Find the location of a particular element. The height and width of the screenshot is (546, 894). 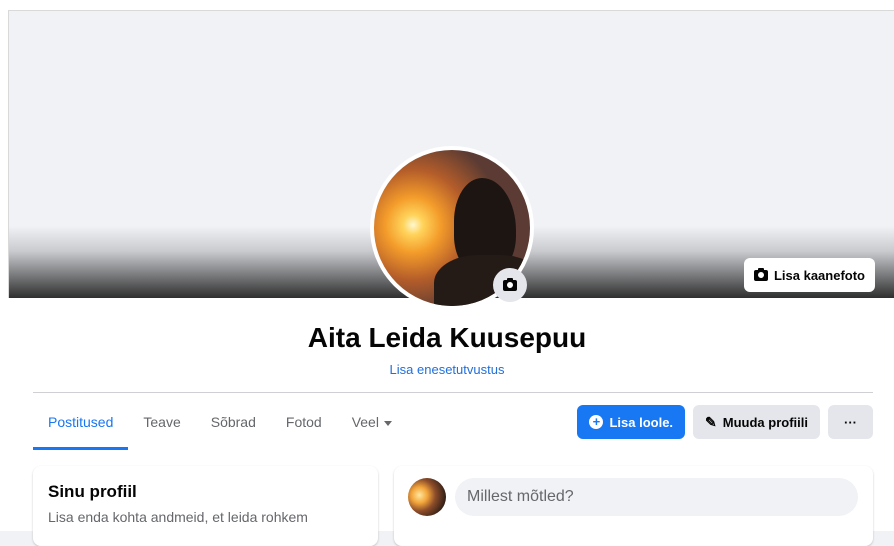

more-options-button: ··· is located at coordinates (850, 422).